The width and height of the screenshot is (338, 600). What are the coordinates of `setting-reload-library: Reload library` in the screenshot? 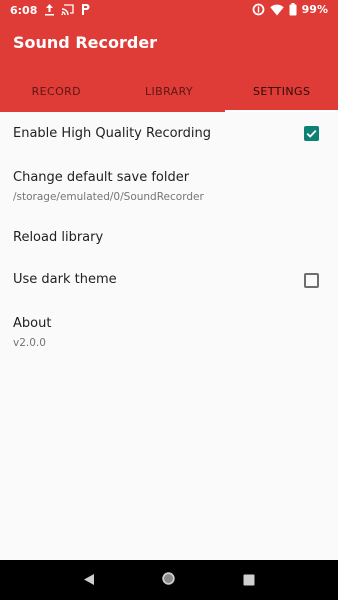 It's located at (169, 237).